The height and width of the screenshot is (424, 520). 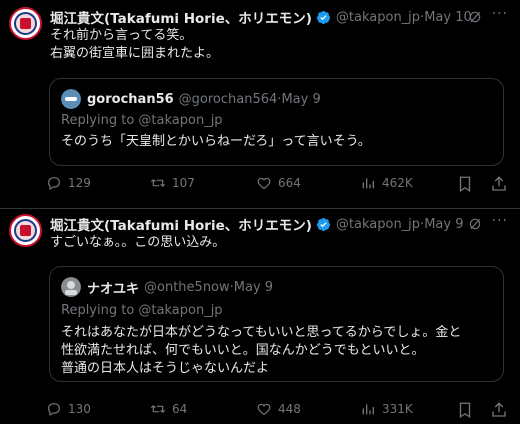 I want to click on reply-count: 129, so click(x=79, y=183).